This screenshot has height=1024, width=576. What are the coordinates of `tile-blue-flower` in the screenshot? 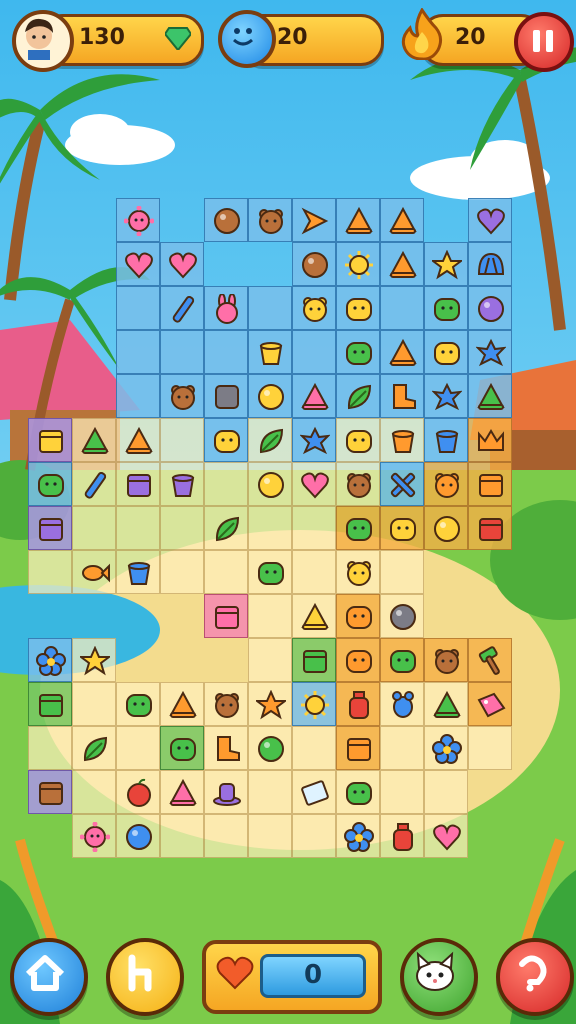 It's located at (446, 748).